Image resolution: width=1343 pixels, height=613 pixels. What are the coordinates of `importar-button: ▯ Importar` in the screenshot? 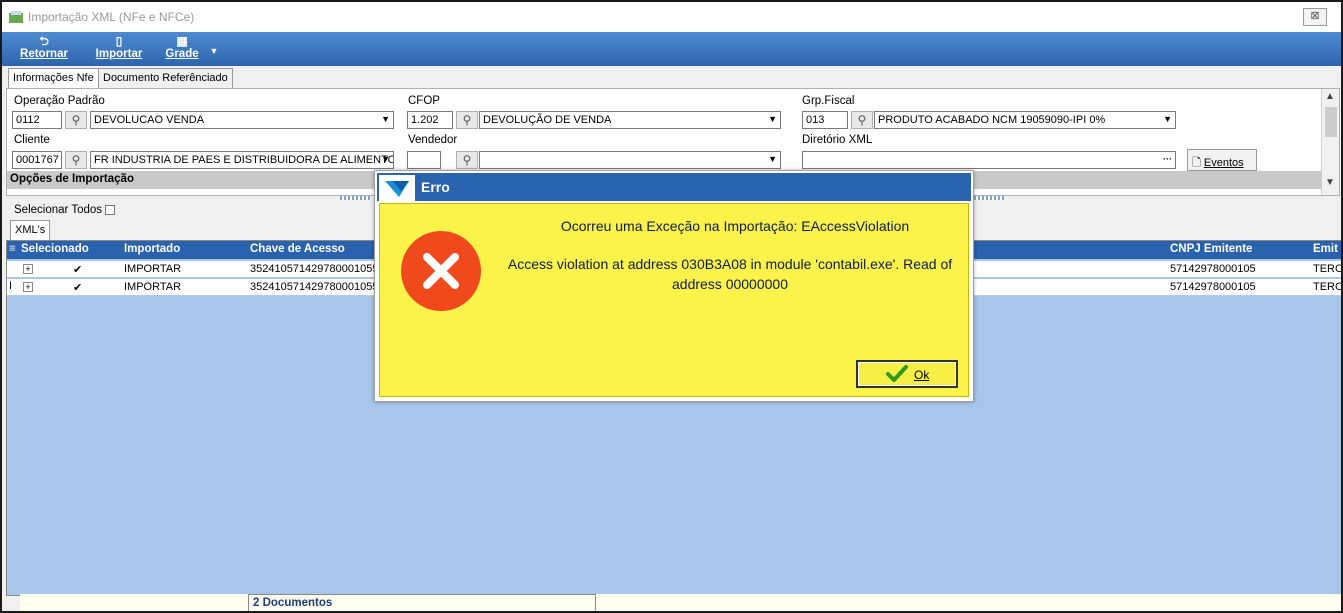 It's located at (119, 47).